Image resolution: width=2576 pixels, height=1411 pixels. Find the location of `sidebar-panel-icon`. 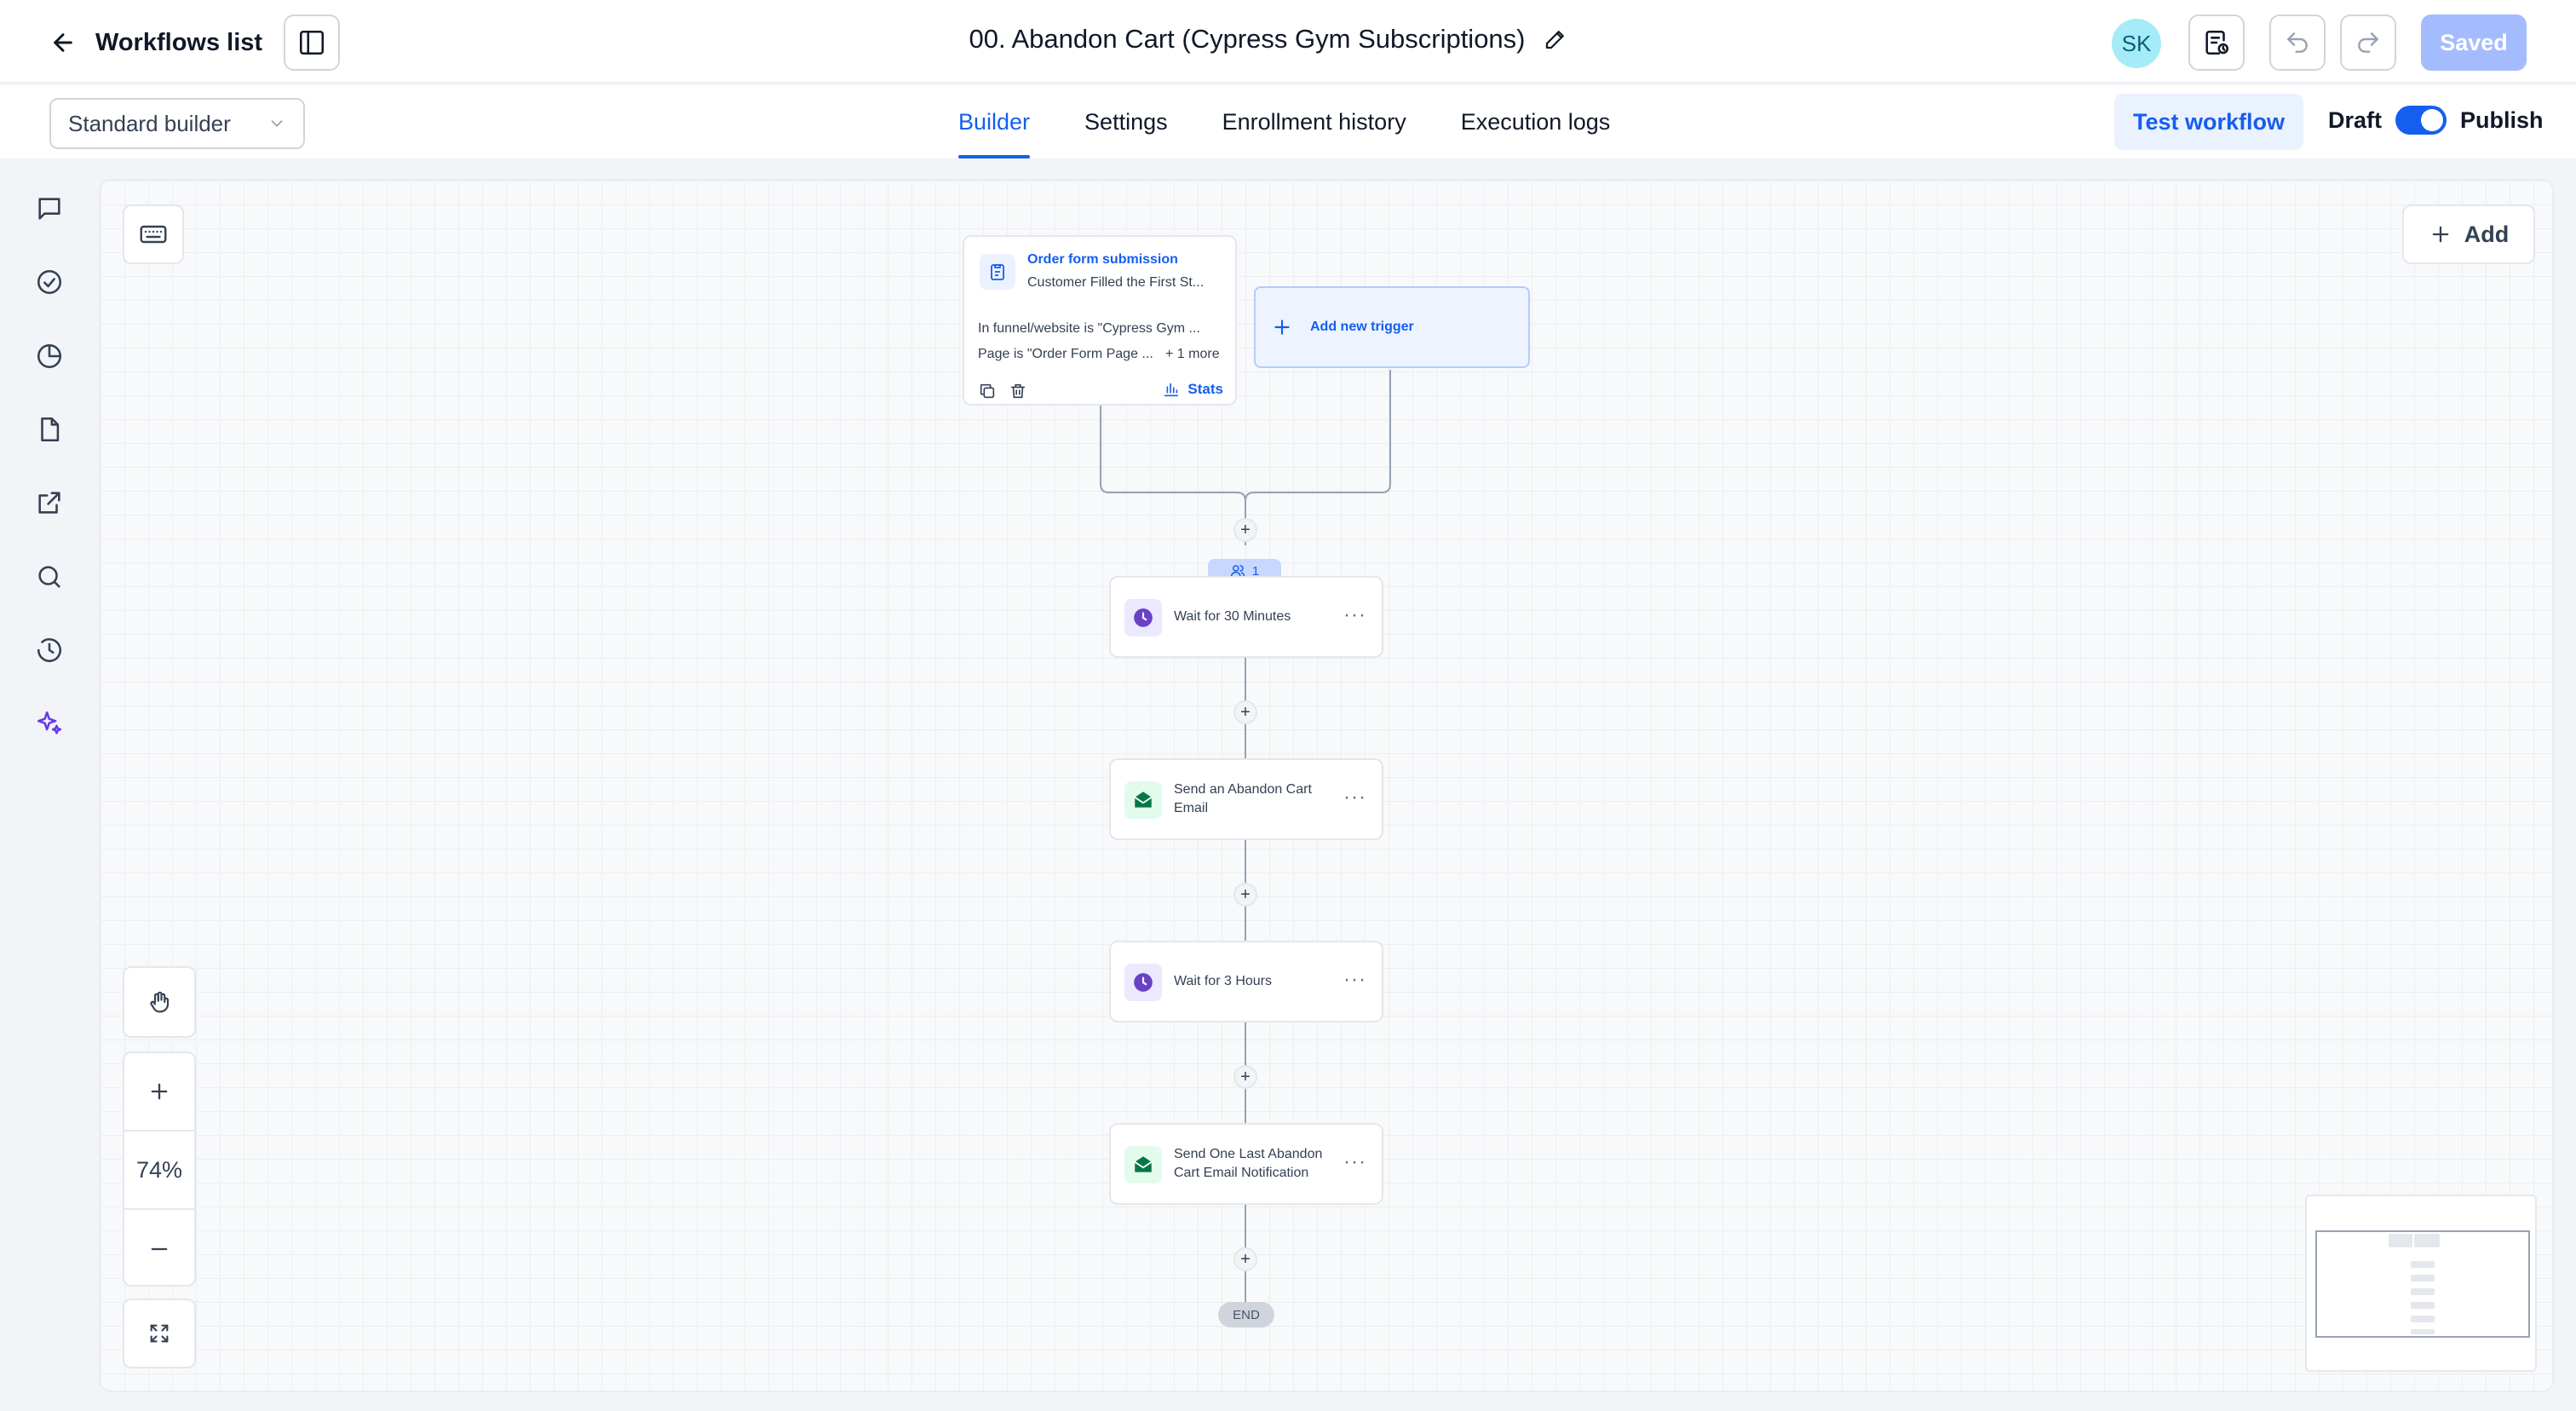

sidebar-panel-icon is located at coordinates (312, 42).